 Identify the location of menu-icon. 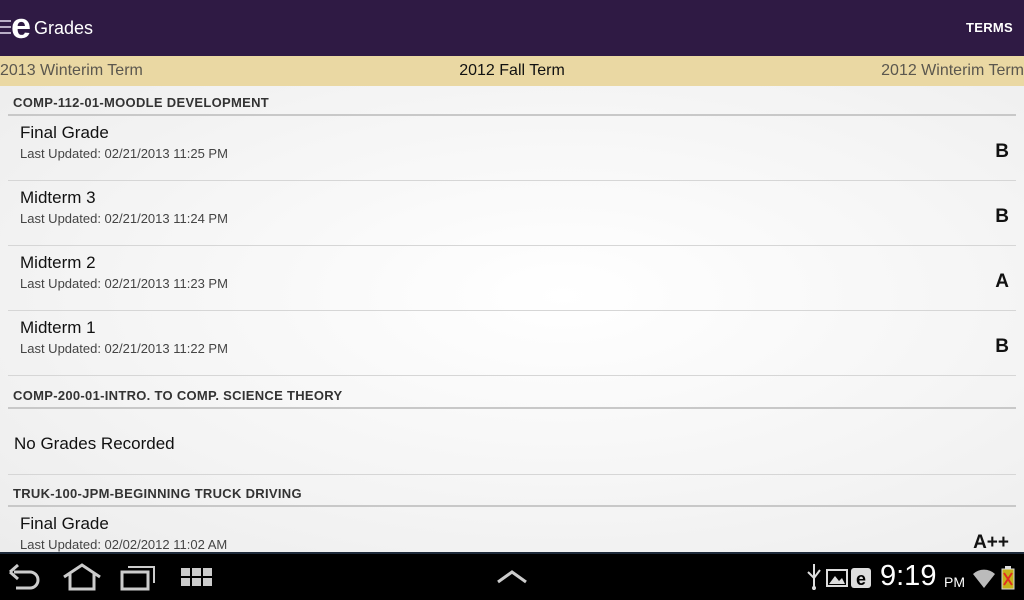
(5, 28).